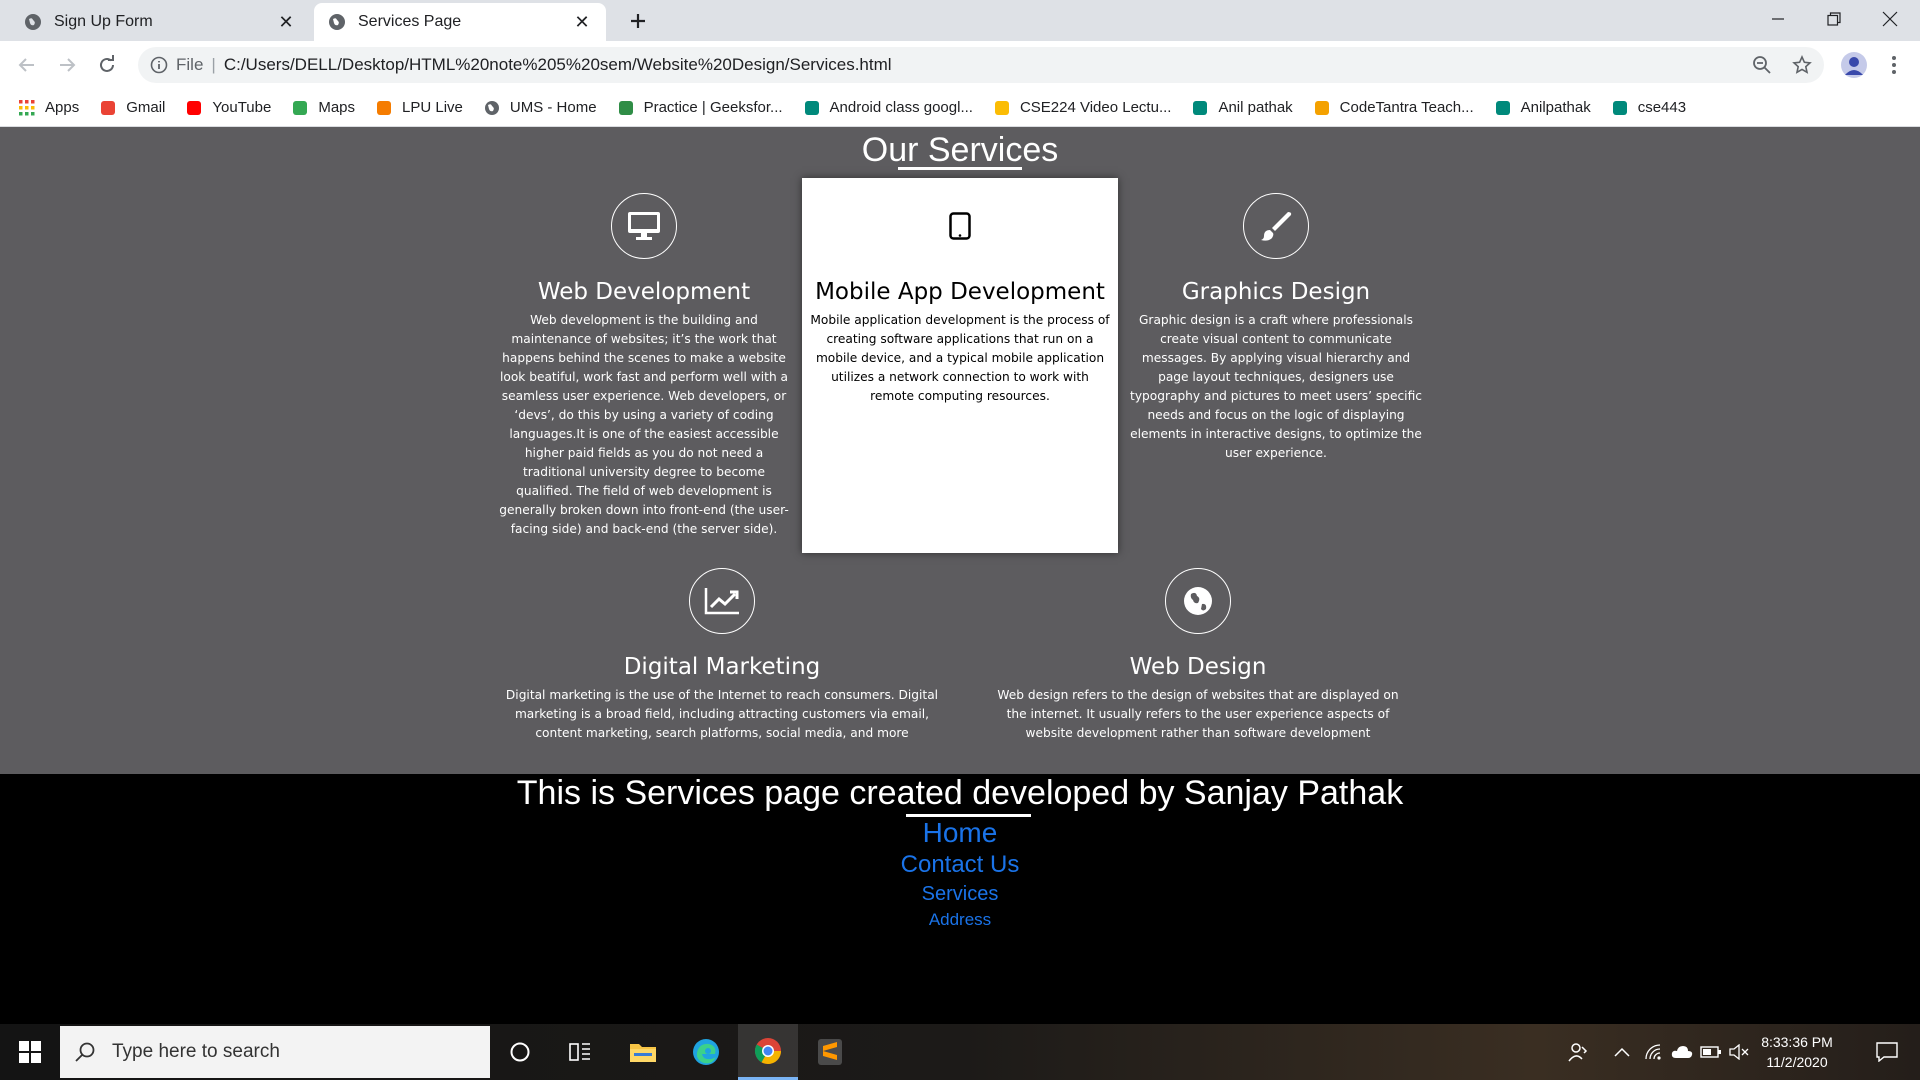 Image resolution: width=1920 pixels, height=1080 pixels. I want to click on arrow-left-icon, so click(26, 65).